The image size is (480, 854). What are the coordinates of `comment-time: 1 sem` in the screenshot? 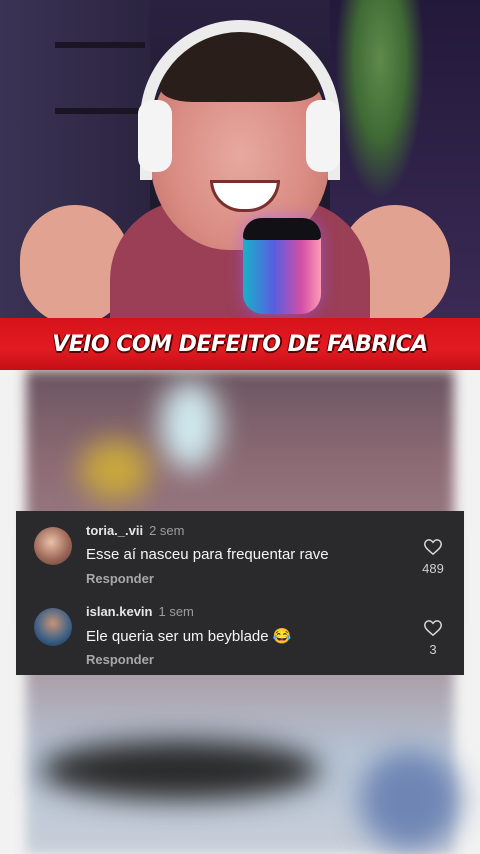 It's located at (176, 611).